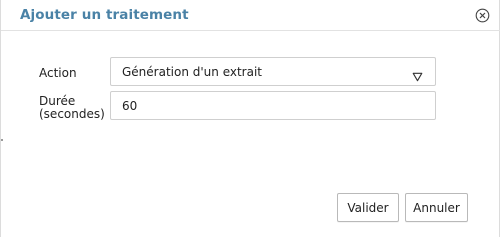  Describe the element at coordinates (482, 15) in the screenshot. I see `close-icon` at that location.